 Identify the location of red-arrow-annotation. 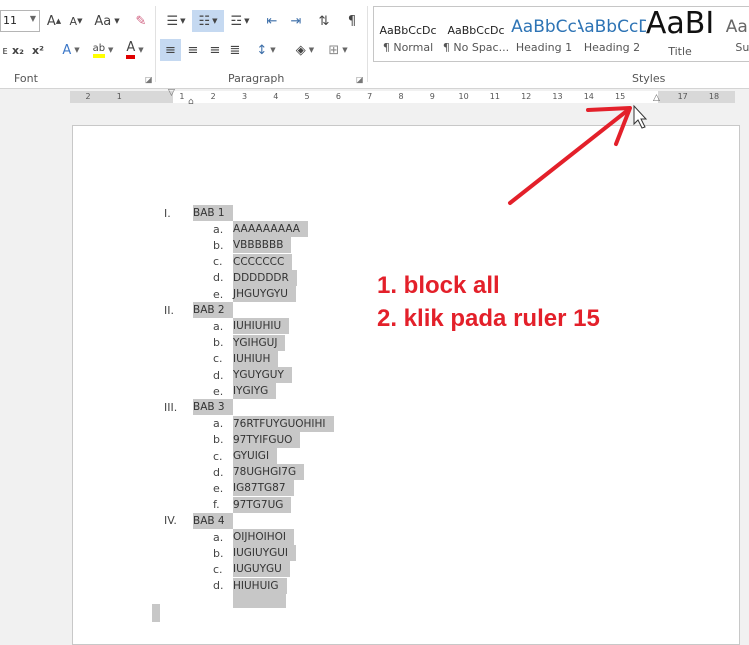
(578, 154).